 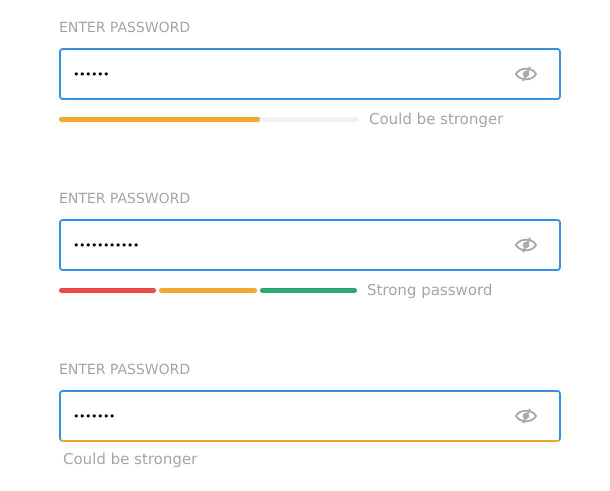 What do you see at coordinates (310, 74) in the screenshot?
I see `password-field: ••••••` at bounding box center [310, 74].